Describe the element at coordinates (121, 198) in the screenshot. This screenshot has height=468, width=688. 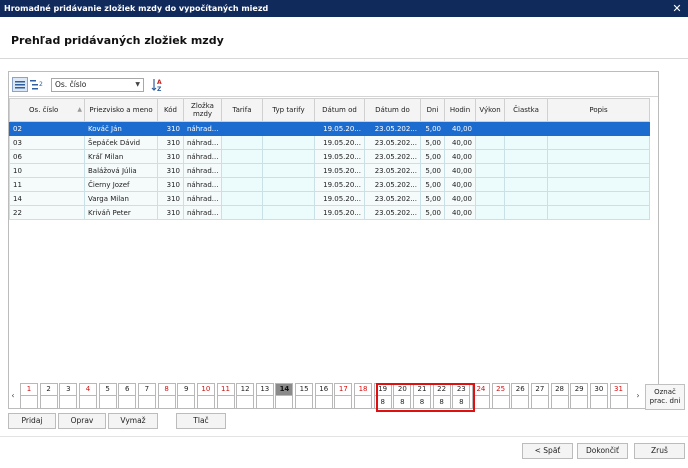
I see `table-cell: Varga Milan` at that location.